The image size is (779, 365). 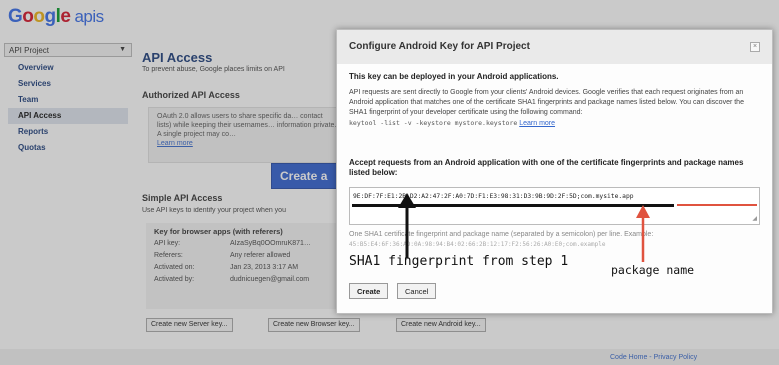 What do you see at coordinates (524, 227) in the screenshot?
I see `annotation-arrows` at bounding box center [524, 227].